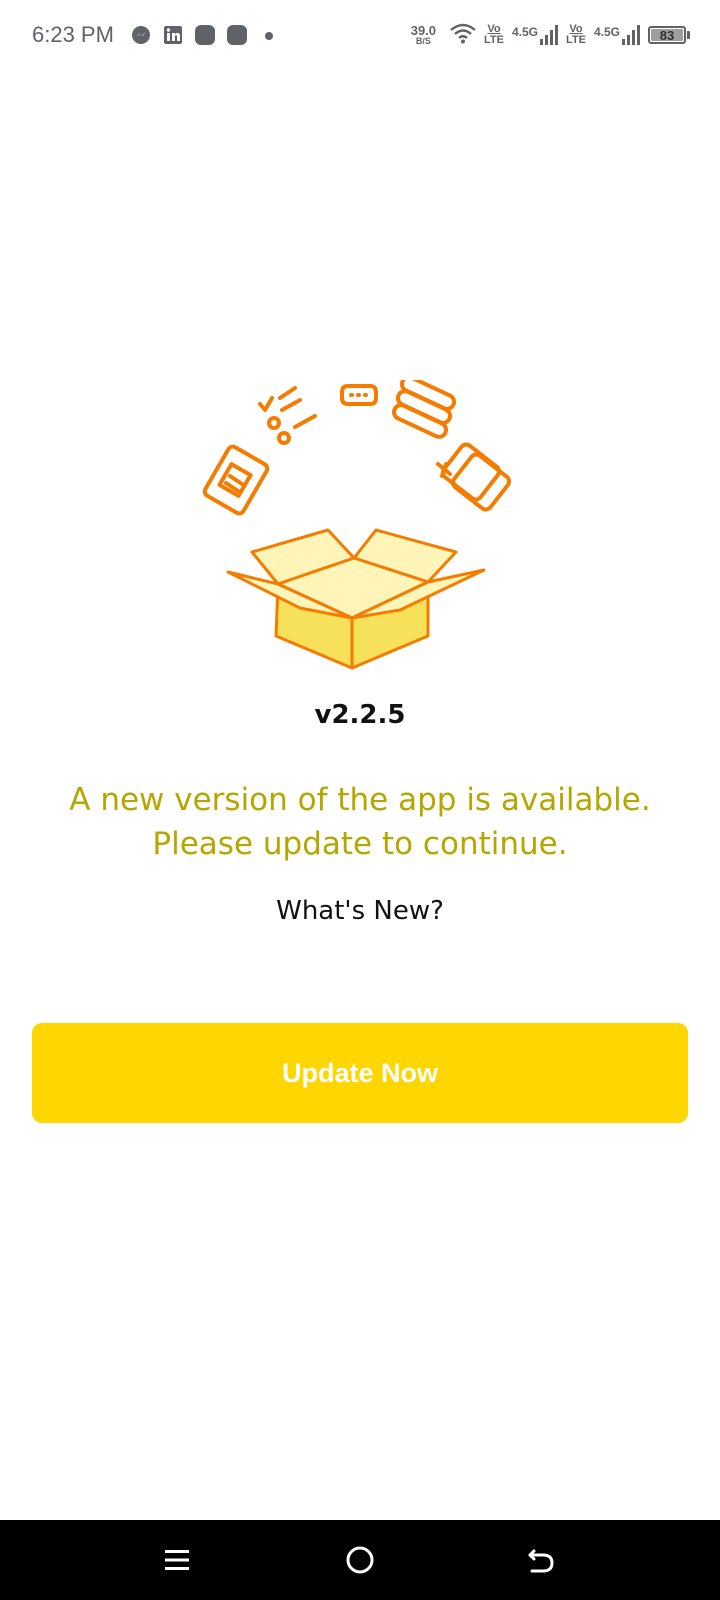 The image size is (720, 1600). Describe the element at coordinates (576, 34) in the screenshot. I see `volte-indicator-2: Vo LTE` at that location.